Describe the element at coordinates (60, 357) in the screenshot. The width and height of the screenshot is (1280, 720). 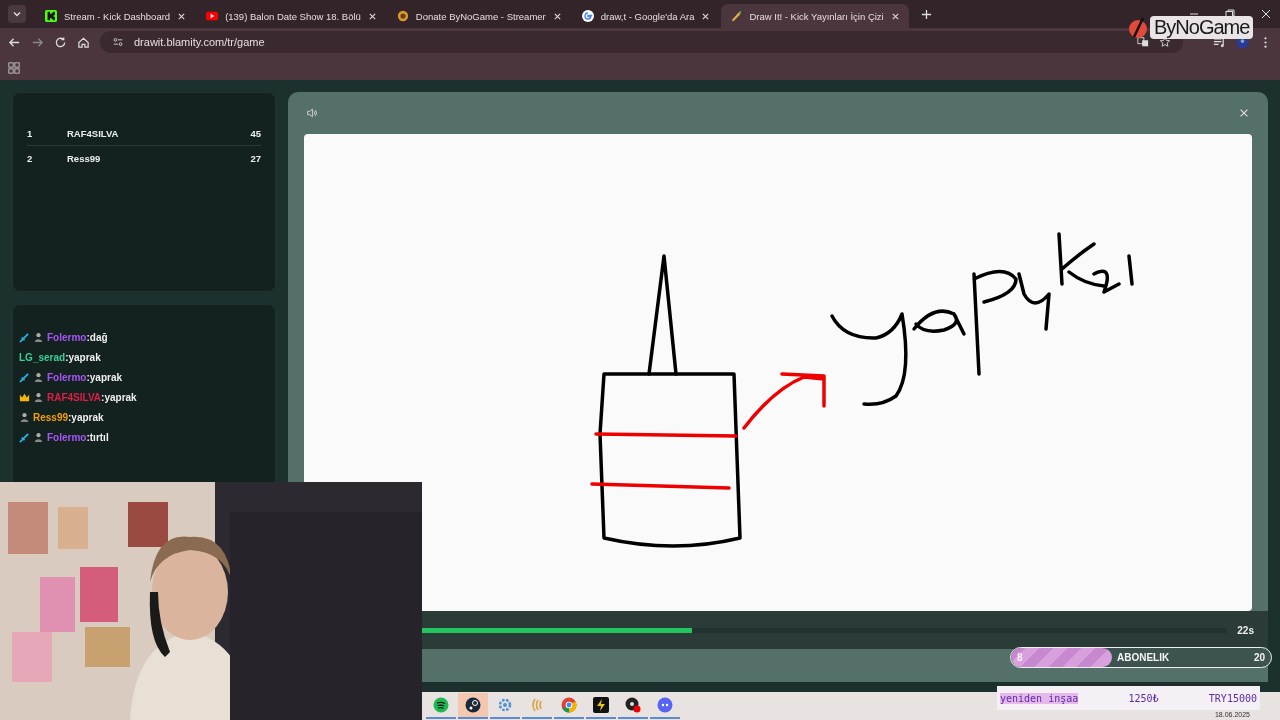
I see `chat-message: LG_serad:yaprak` at that location.